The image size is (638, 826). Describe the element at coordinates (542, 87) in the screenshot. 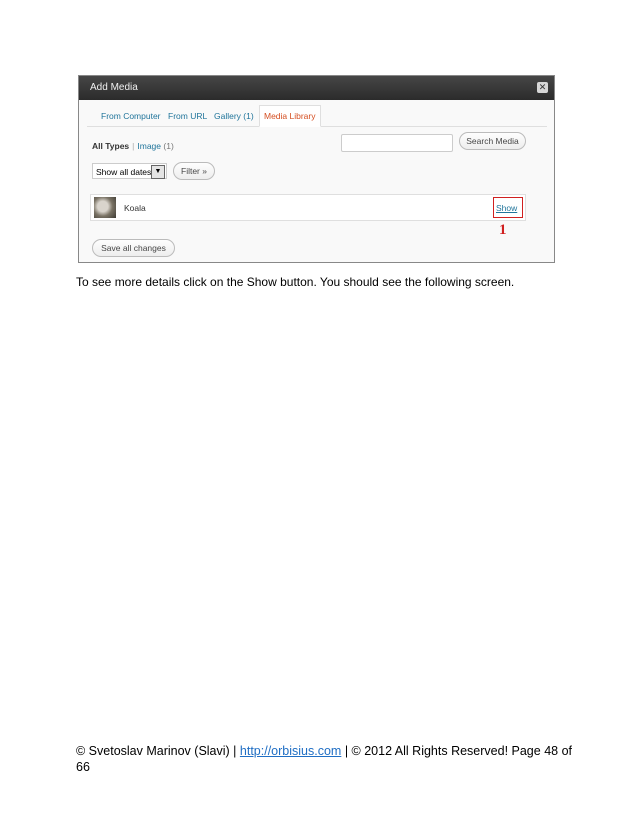

I see `close-icon: ✕` at that location.